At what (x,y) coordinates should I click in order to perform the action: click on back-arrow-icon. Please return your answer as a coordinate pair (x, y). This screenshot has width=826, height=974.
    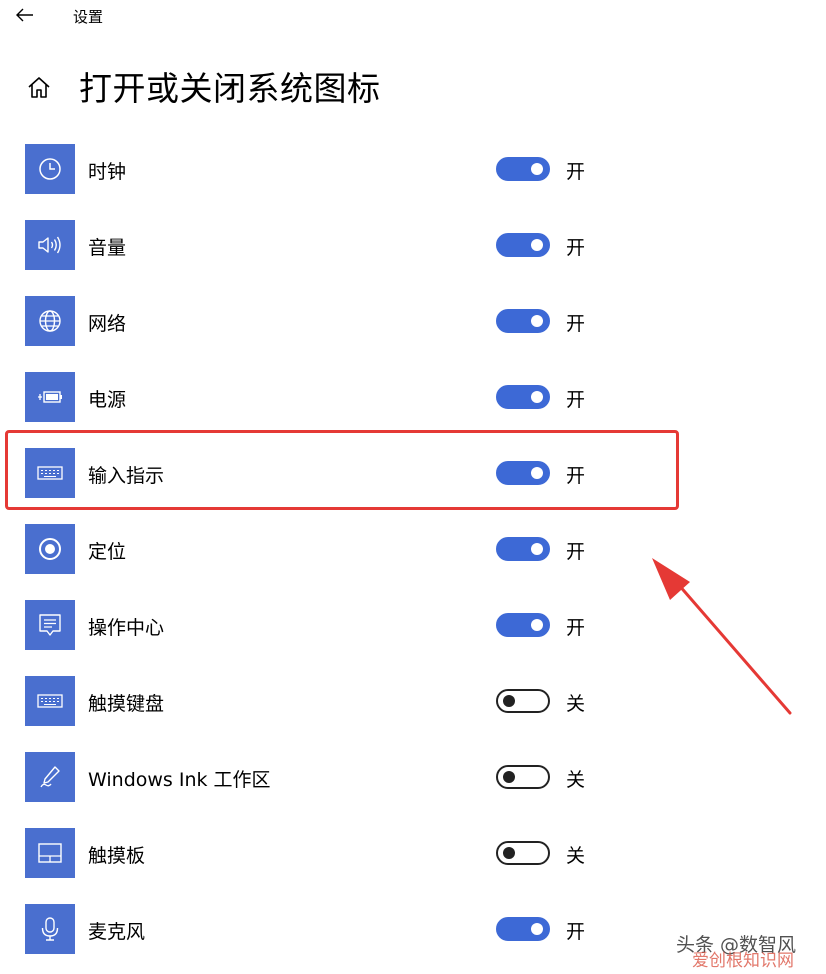
    Looking at the image, I should click on (24, 15).